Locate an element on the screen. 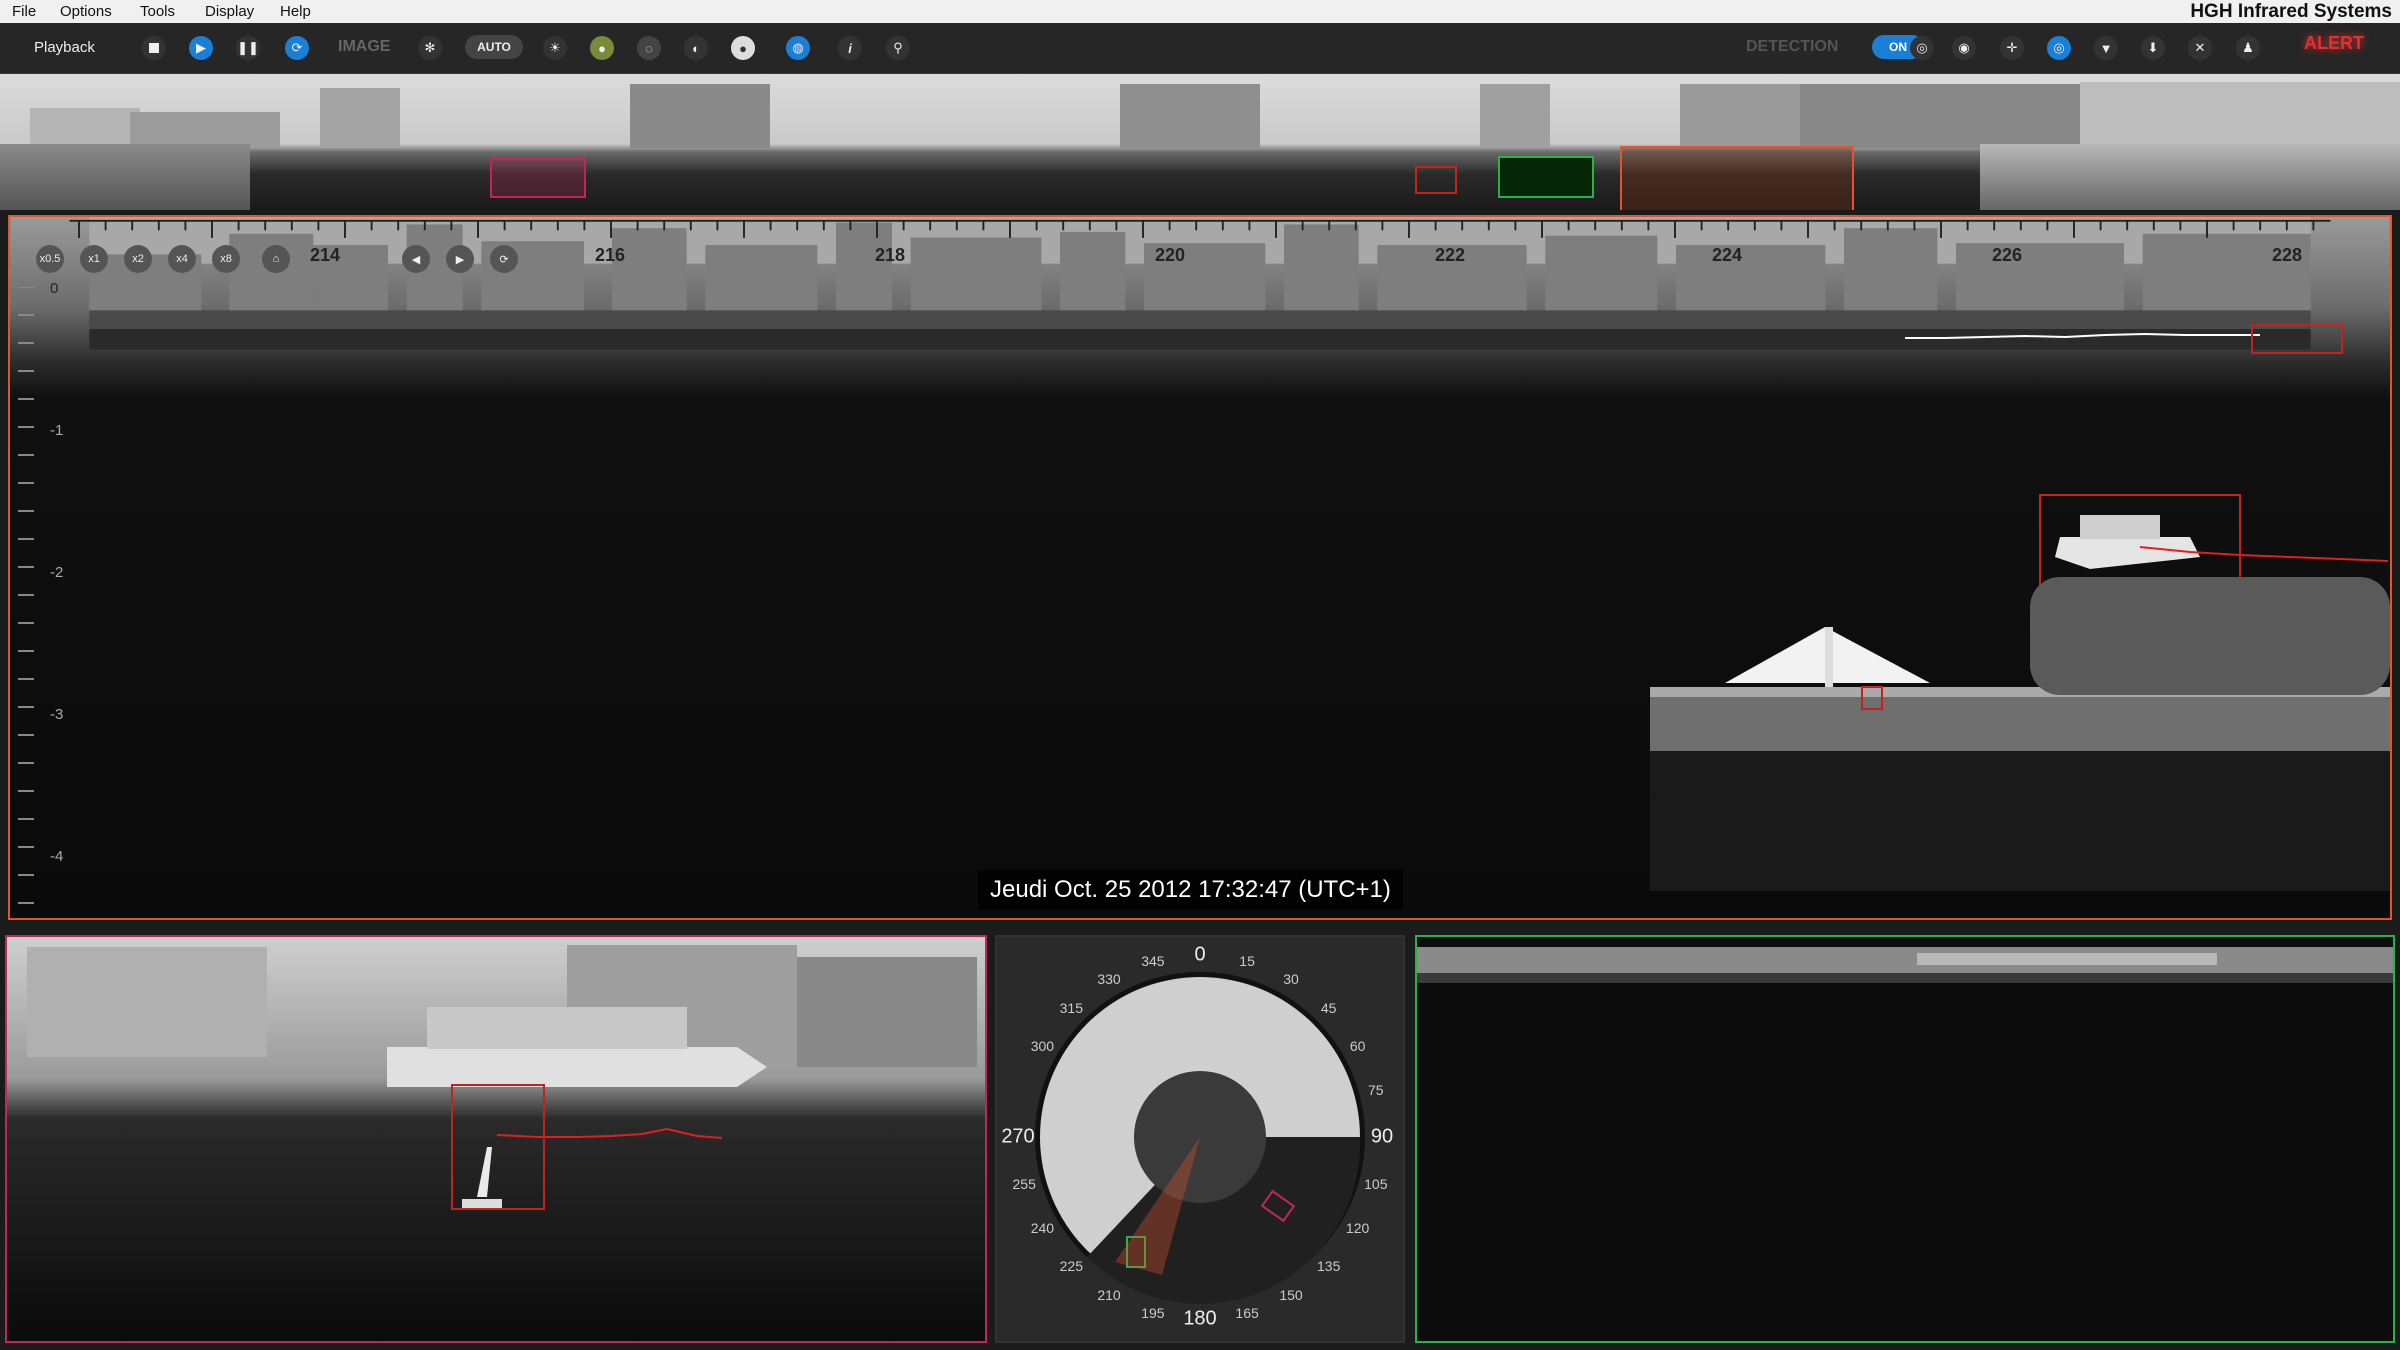 This screenshot has height=1350, width=2400. fan-icon: ✻ is located at coordinates (430, 47).